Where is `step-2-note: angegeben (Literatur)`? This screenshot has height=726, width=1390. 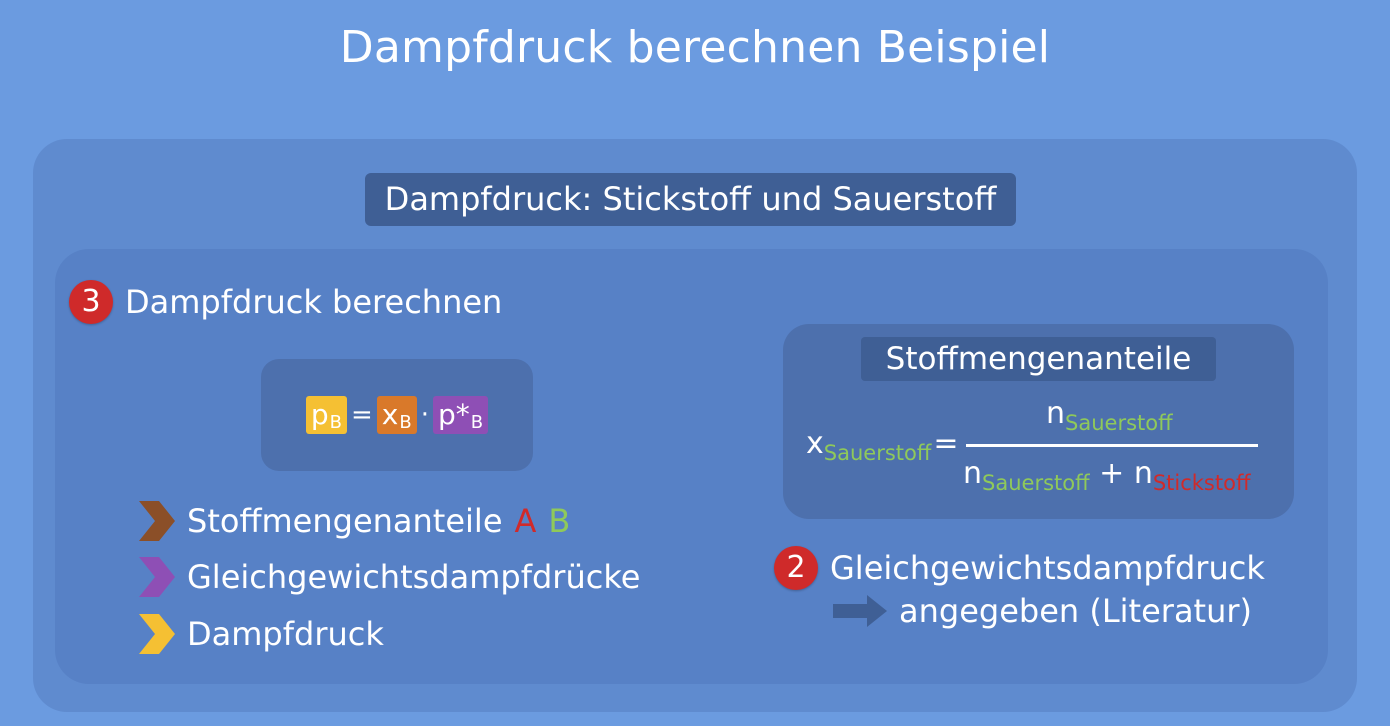 step-2-note: angegeben (Literatur) is located at coordinates (1042, 611).